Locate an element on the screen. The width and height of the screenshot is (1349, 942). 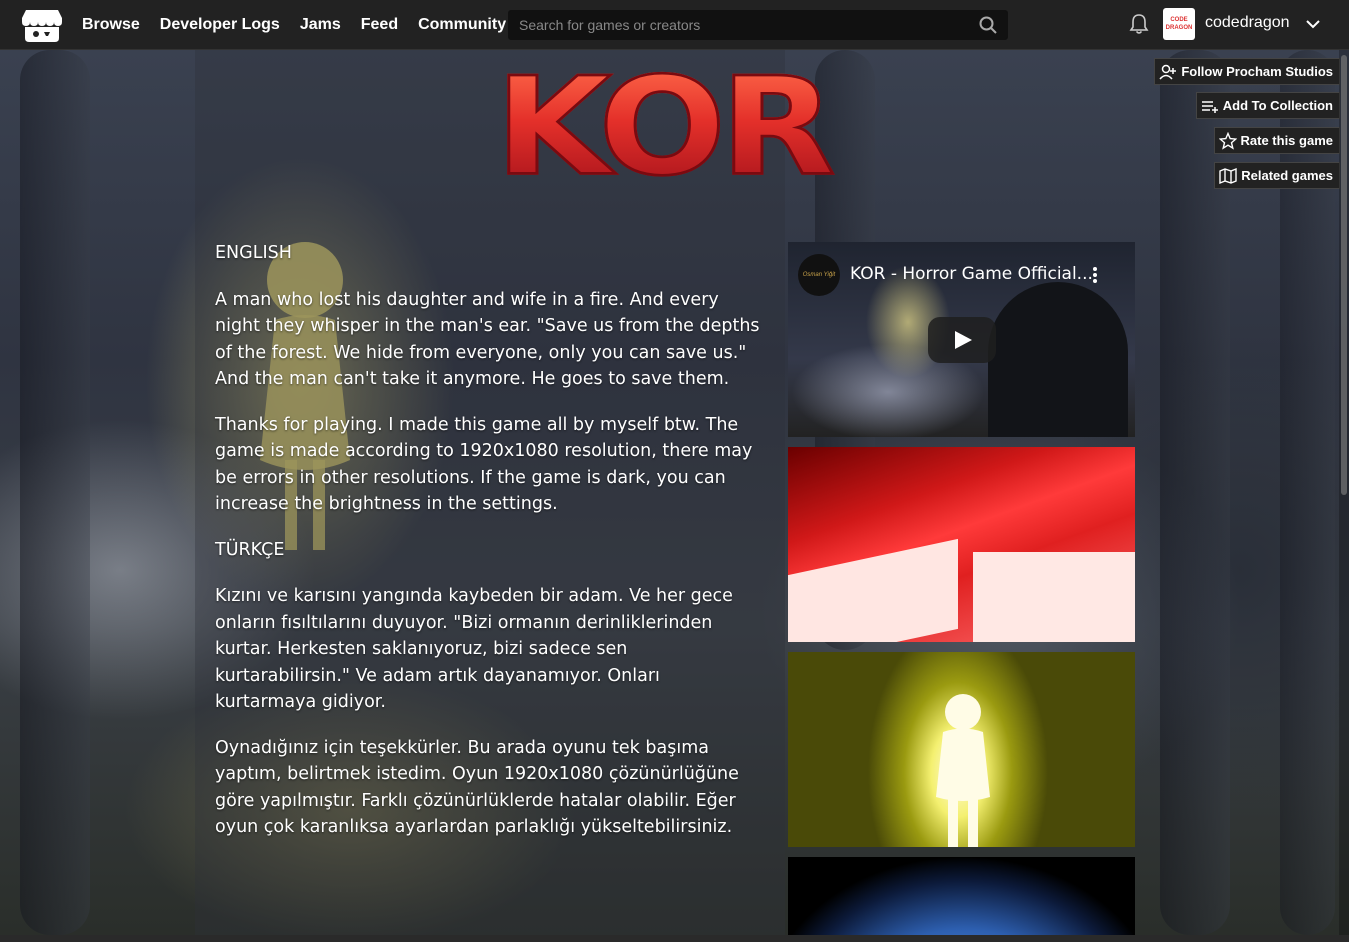
page-scrollbar is located at coordinates (1344, 492).